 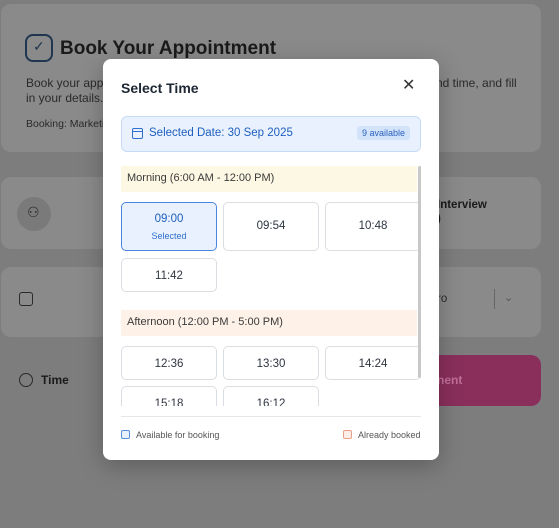 I want to click on afternoon-section-header: Afternoon (12:00 PM - 5:00 PM), so click(x=269, y=323).